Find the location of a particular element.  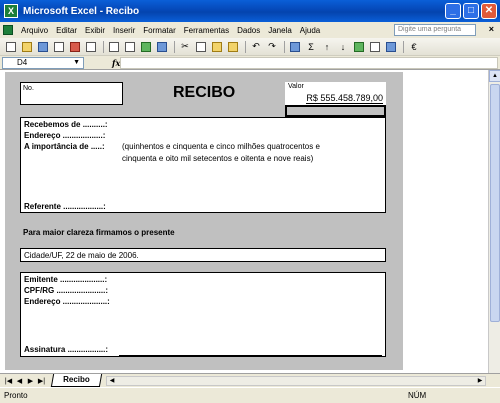

copy-icon is located at coordinates (201, 47).